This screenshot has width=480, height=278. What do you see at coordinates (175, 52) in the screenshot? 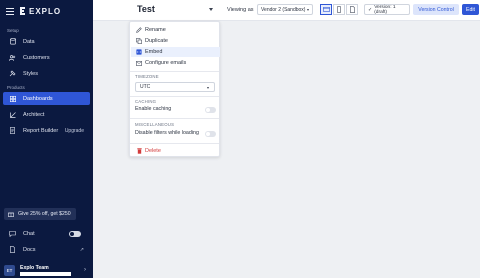
I see `embed-menu-item: Embed` at bounding box center [175, 52].